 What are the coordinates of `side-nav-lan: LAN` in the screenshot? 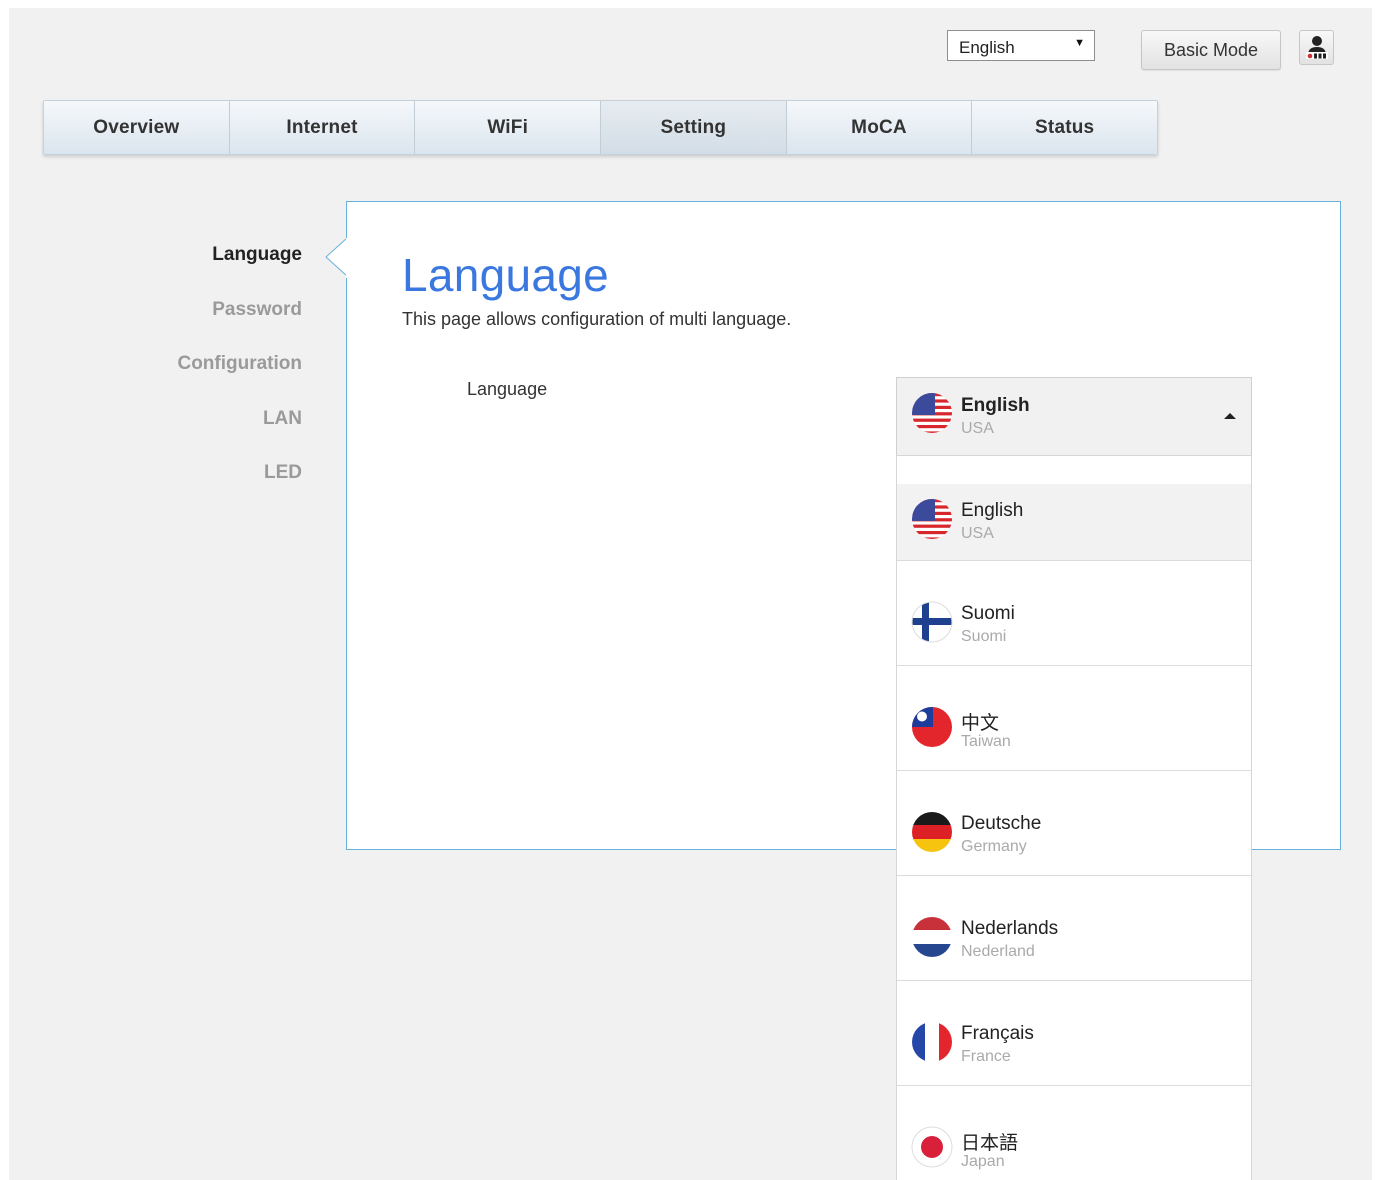 It's located at (216, 431).